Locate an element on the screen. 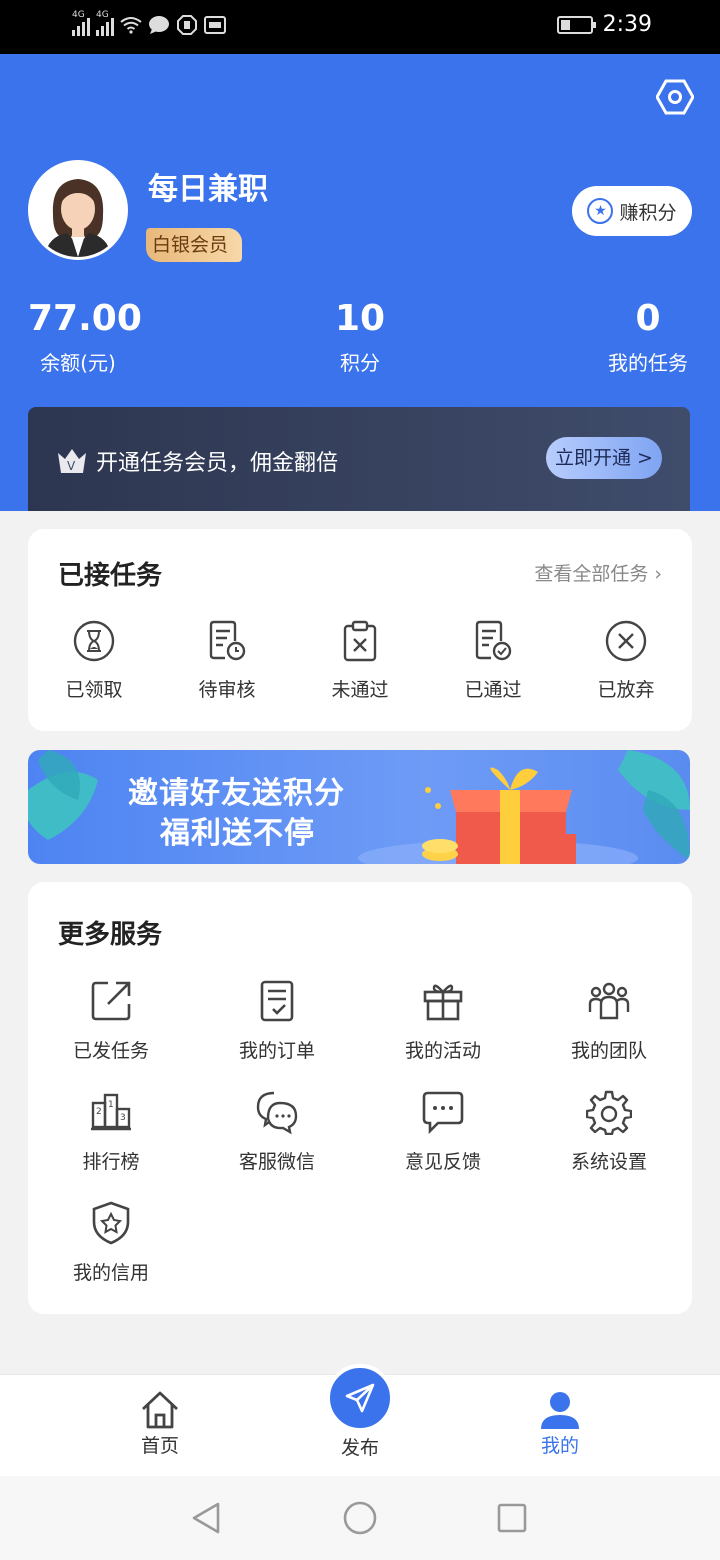 Image resolution: width=720 pixels, height=1560 pixels. feedback-icon is located at coordinates (443, 1113).